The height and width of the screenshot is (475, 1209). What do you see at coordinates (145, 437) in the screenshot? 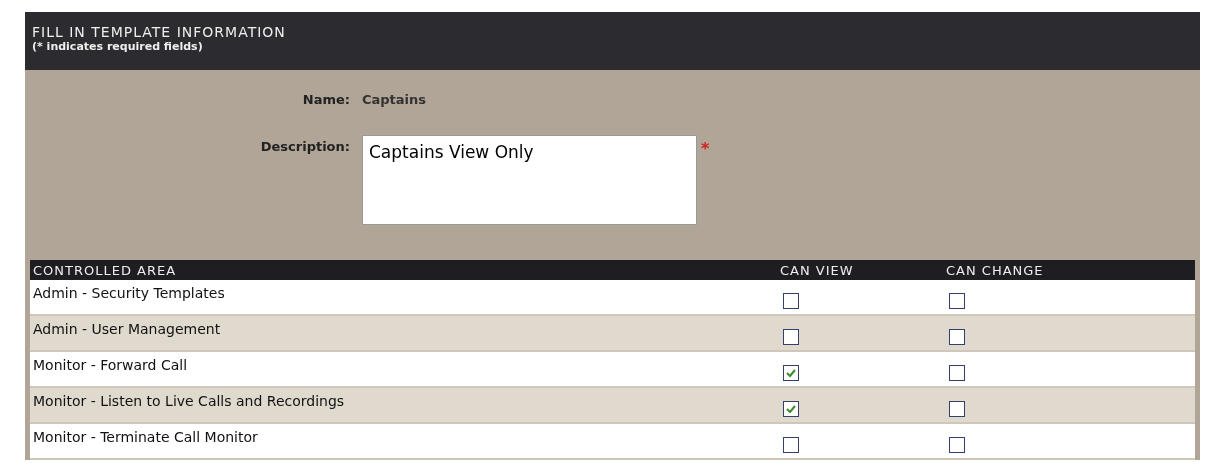
I see `area-label: Monitor - Terminate Call Monitor` at bounding box center [145, 437].